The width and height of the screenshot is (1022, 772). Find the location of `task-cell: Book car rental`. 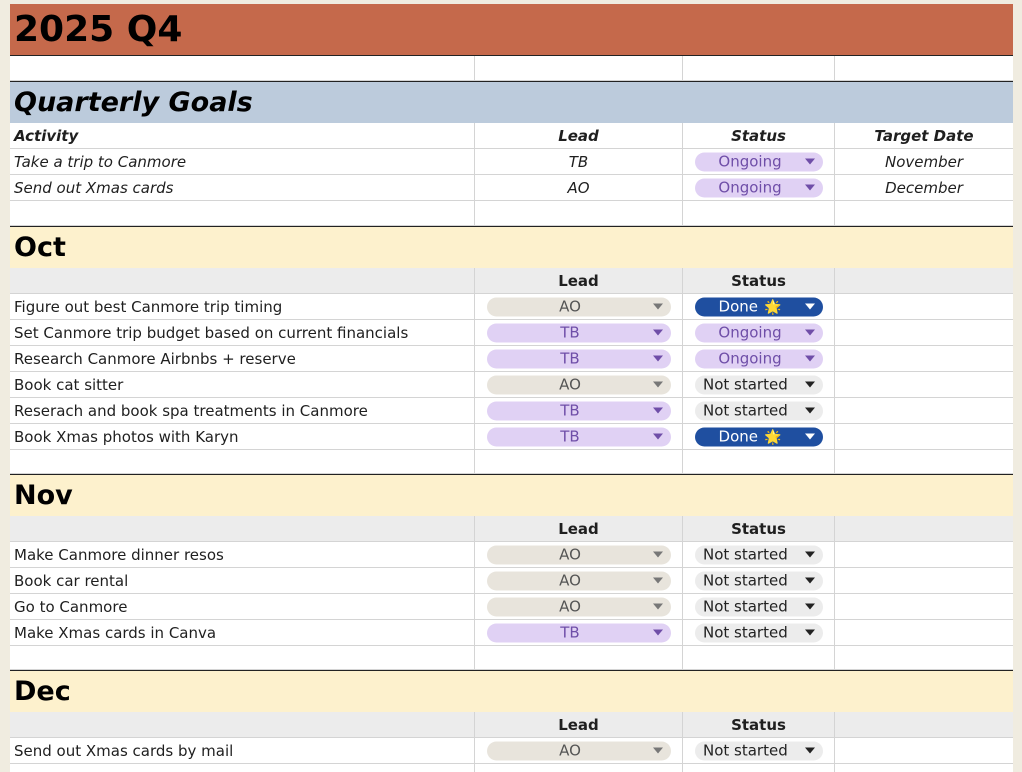

task-cell: Book car rental is located at coordinates (242, 581).